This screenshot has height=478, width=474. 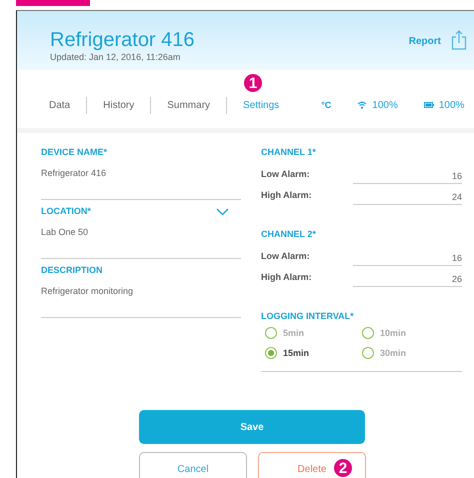 What do you see at coordinates (261, 105) in the screenshot?
I see `tab: Settings` at bounding box center [261, 105].